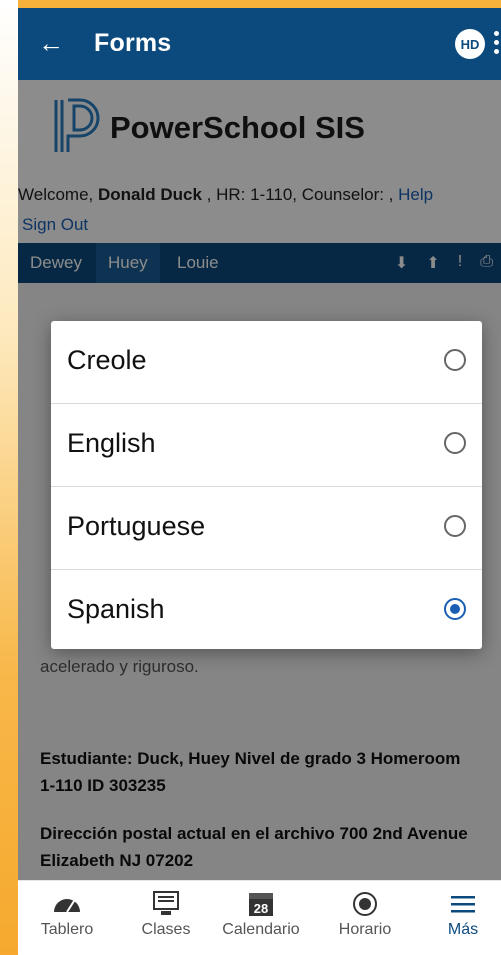 This screenshot has height=955, width=501. I want to click on radio-button-selected, so click(455, 609).